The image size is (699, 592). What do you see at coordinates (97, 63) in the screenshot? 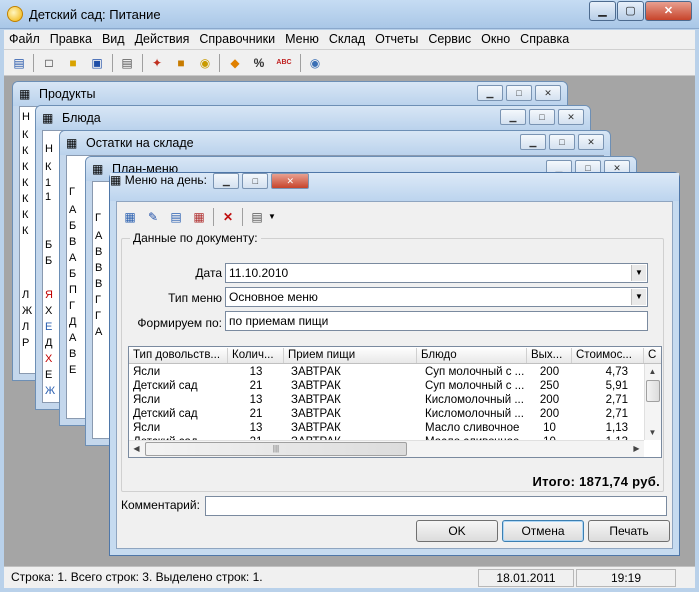
I see `save-icon: ▣` at bounding box center [97, 63].